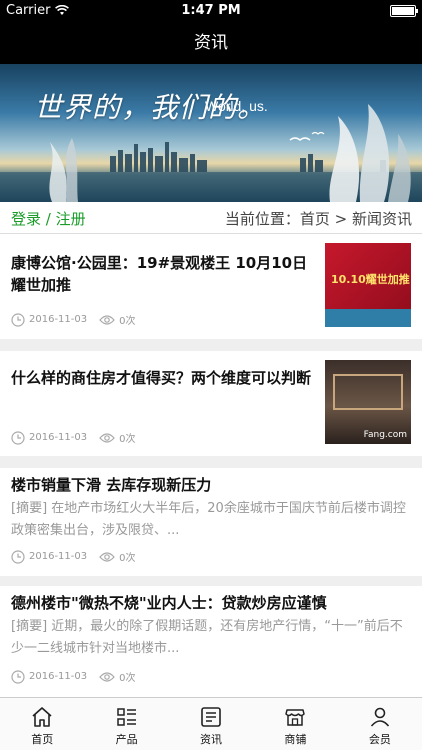 The height and width of the screenshot is (750, 422). Describe the element at coordinates (42, 739) in the screenshot. I see `tab-label: 首页` at that location.